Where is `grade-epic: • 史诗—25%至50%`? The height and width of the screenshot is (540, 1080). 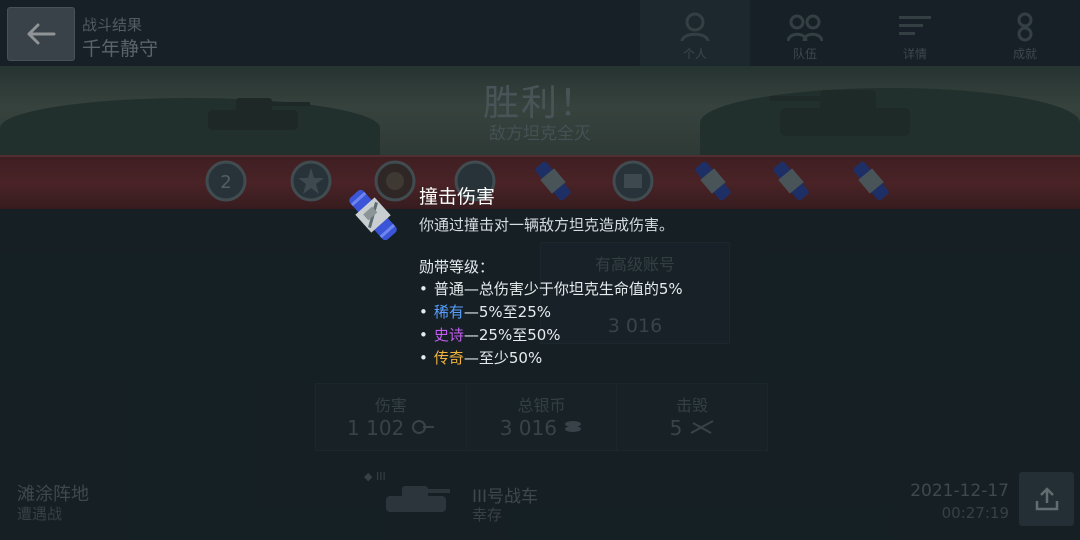
grade-epic: • 史诗—25%至50% is located at coordinates (490, 335).